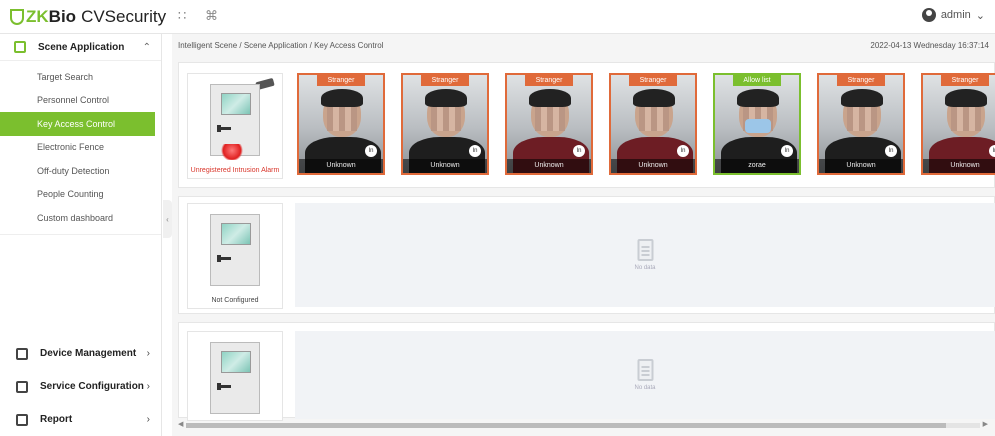  Describe the element at coordinates (566, 425) in the screenshot. I see `scrollbar-thumb` at that location.